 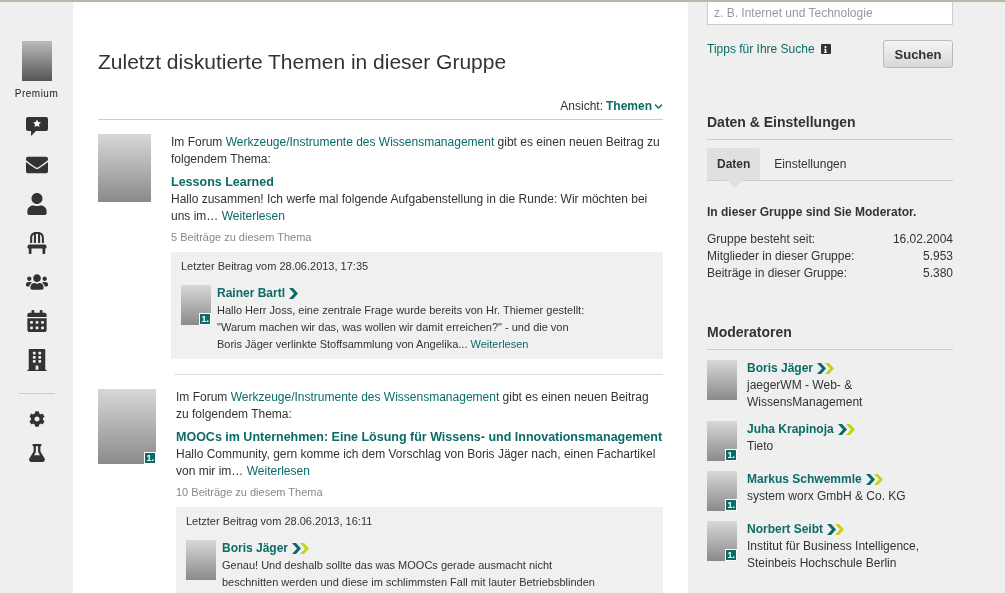 I want to click on tab: Einstellungen, so click(x=810, y=164).